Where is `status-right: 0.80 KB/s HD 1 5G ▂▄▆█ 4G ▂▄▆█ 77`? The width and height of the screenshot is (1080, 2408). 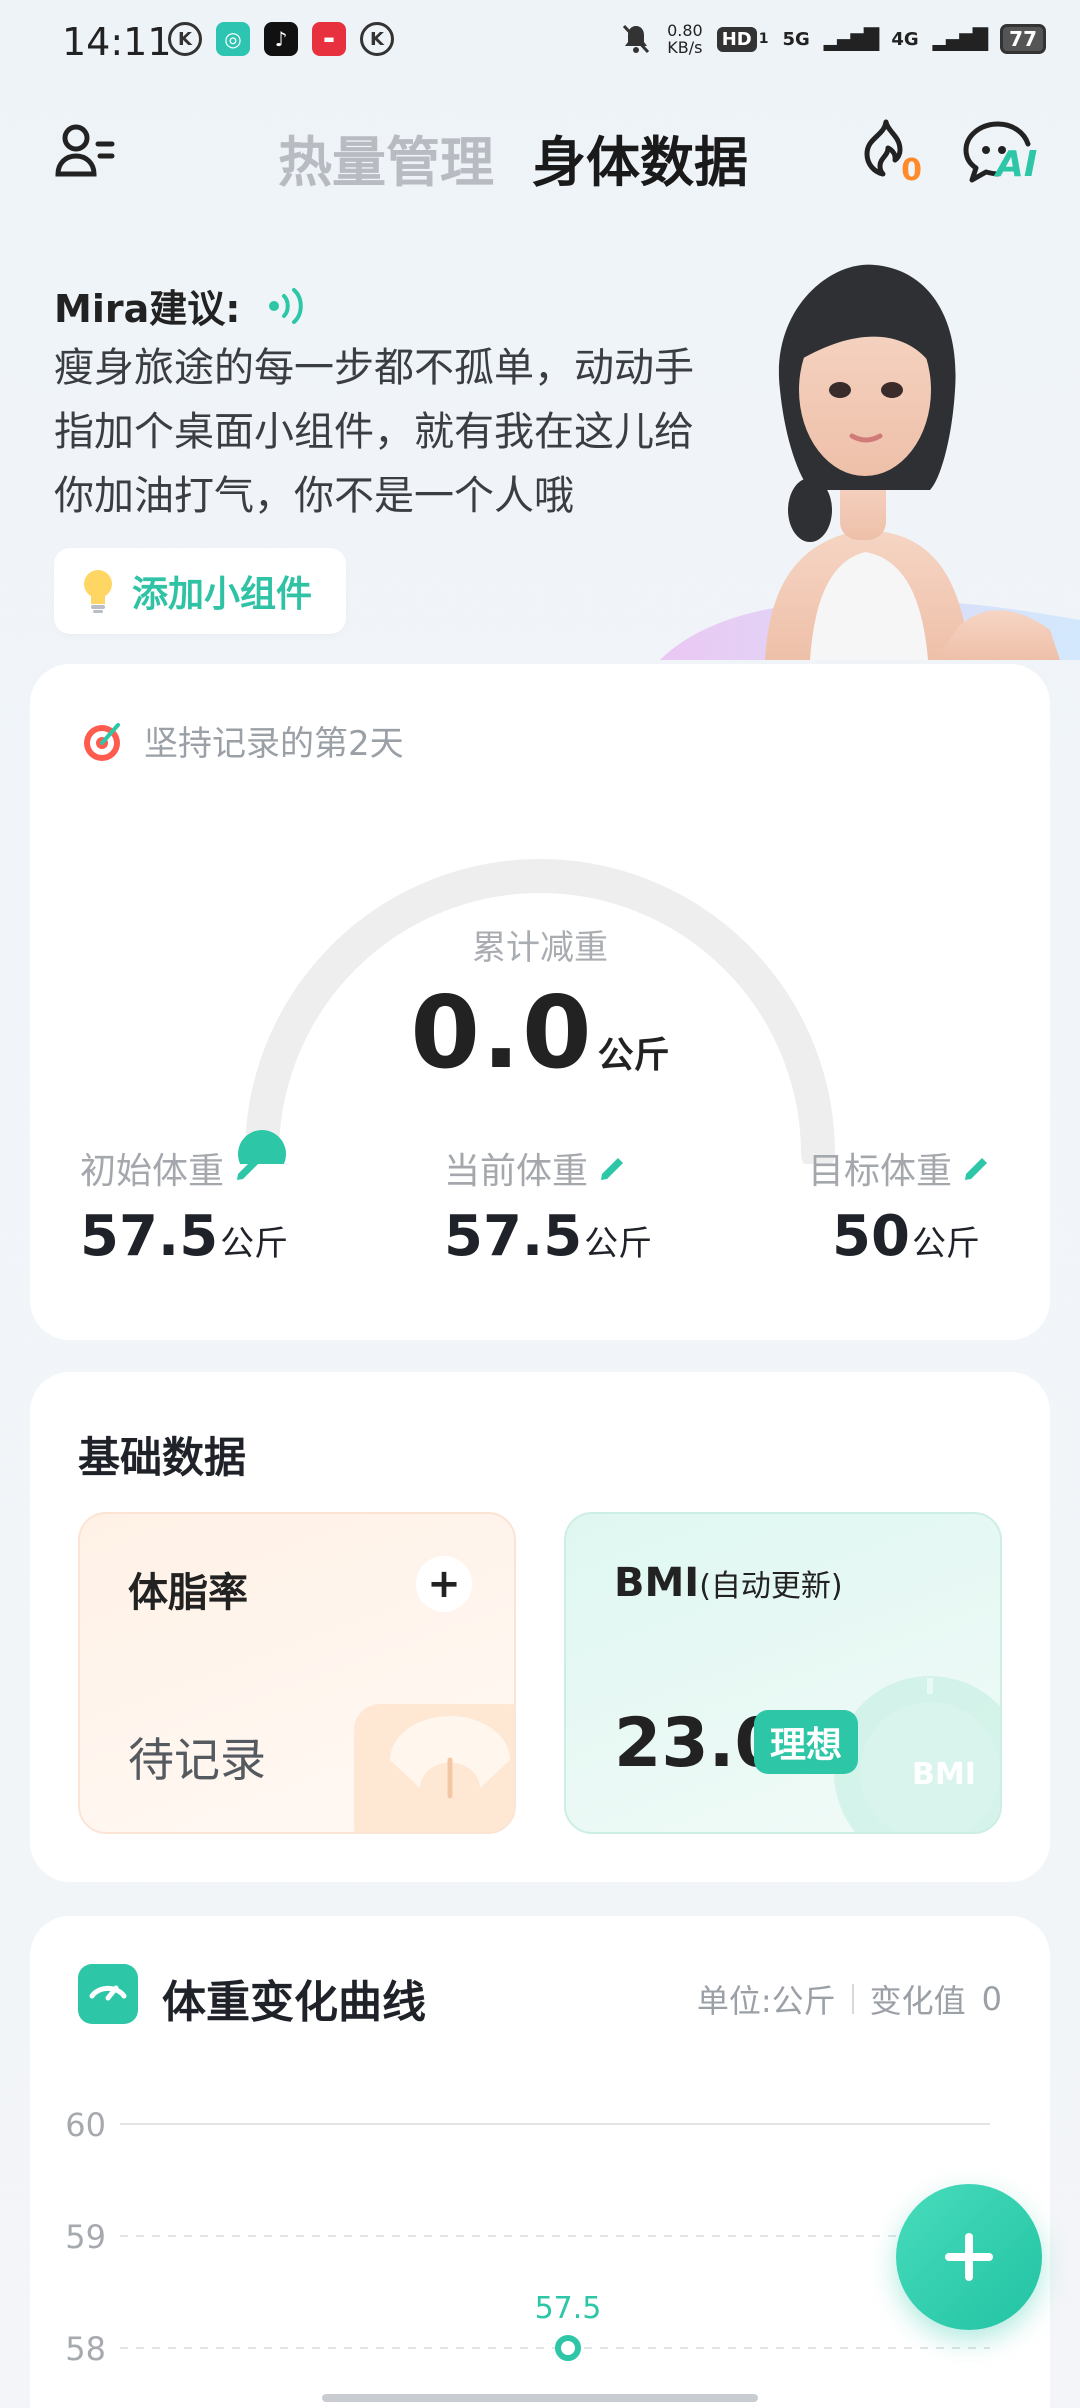 status-right: 0.80 KB/s HD 1 5G ▂▄▆█ 4G ▂▄▆█ 77 is located at coordinates (832, 39).